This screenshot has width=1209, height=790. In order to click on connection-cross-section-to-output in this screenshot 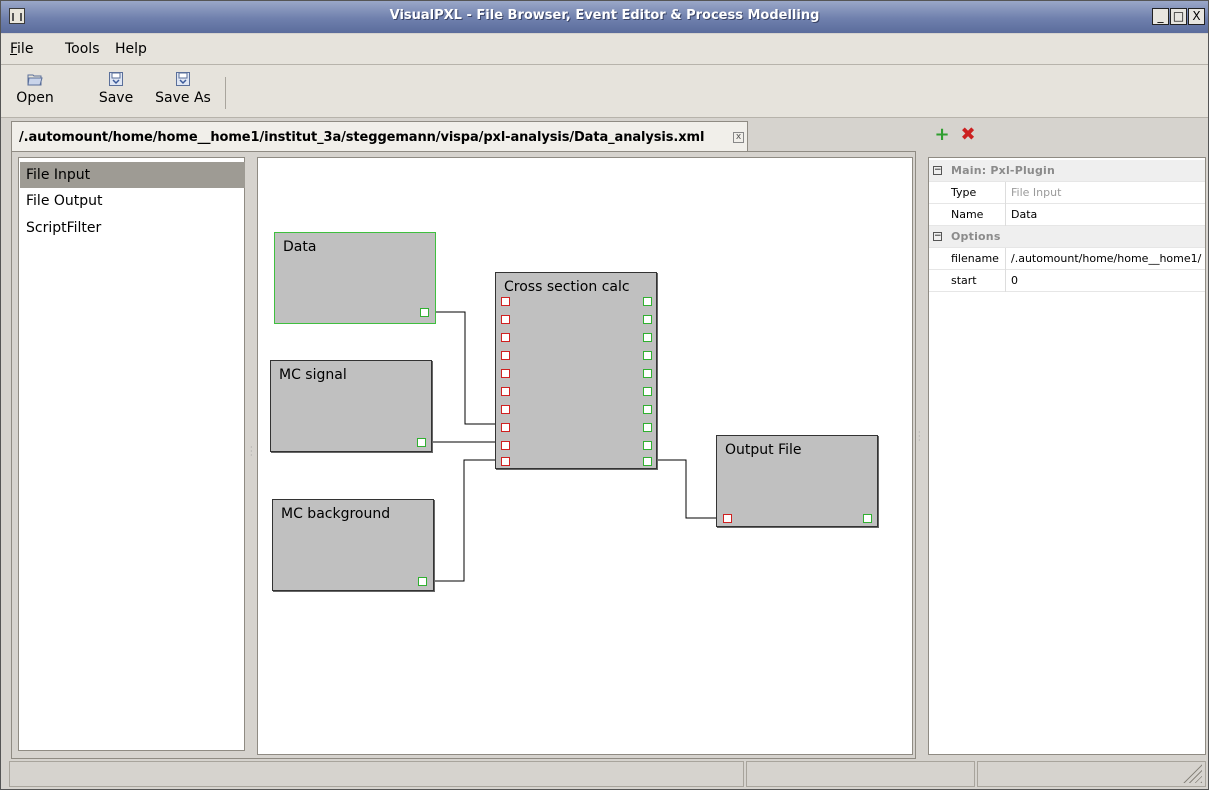, I will do `click(686, 489)`.